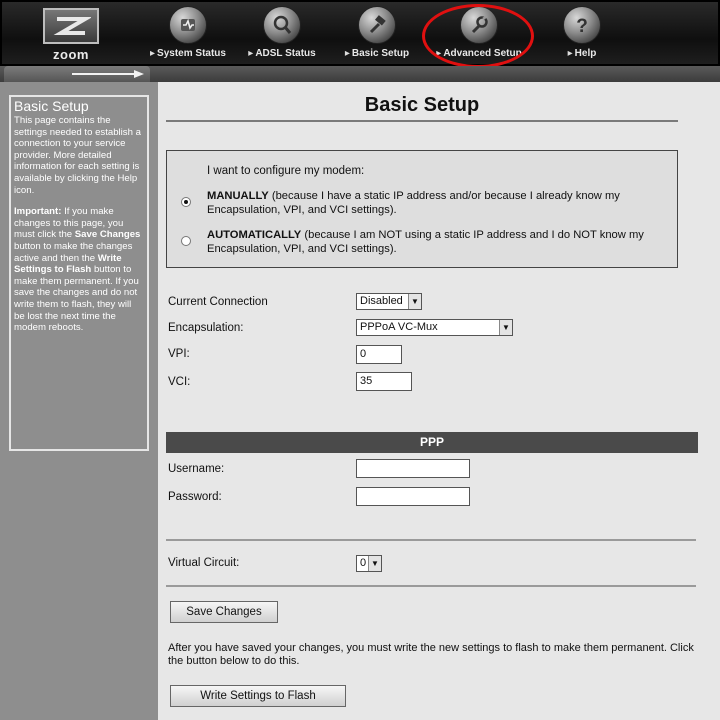  I want to click on auto-radio, so click(186, 241).